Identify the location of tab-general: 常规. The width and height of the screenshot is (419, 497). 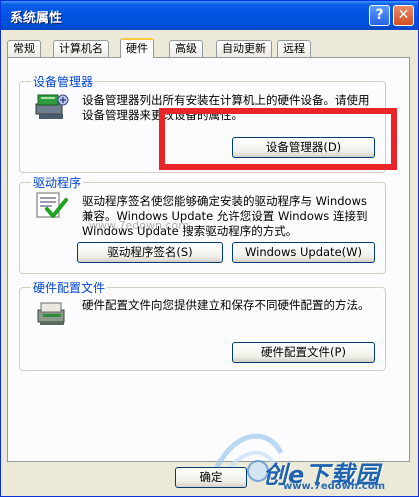
(24, 48).